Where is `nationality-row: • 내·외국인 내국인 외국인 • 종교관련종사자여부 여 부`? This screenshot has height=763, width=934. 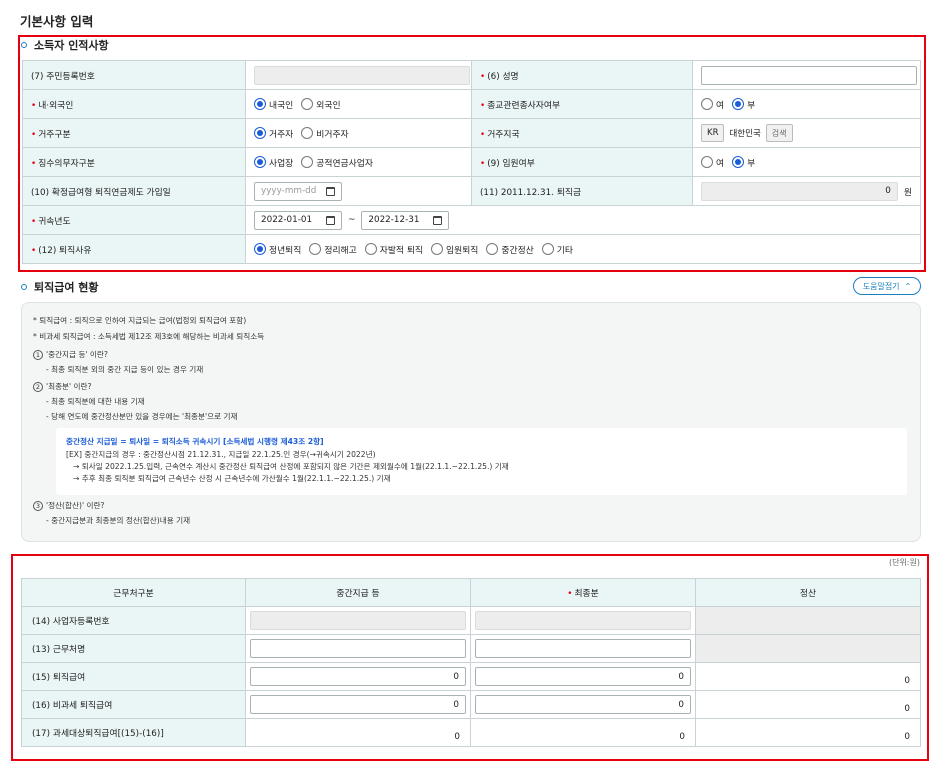
nationality-row: • 내·외국인 내국인 외국인 • 종교관련종사자여부 여 부 is located at coordinates (471, 104).